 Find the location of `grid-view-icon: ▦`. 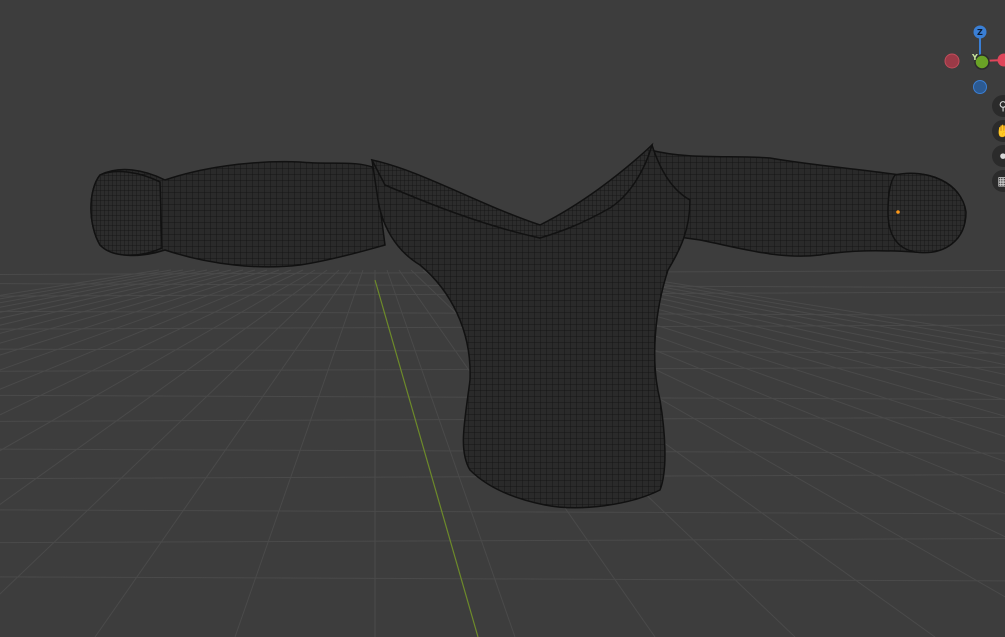

grid-view-icon: ▦ is located at coordinates (998, 181).